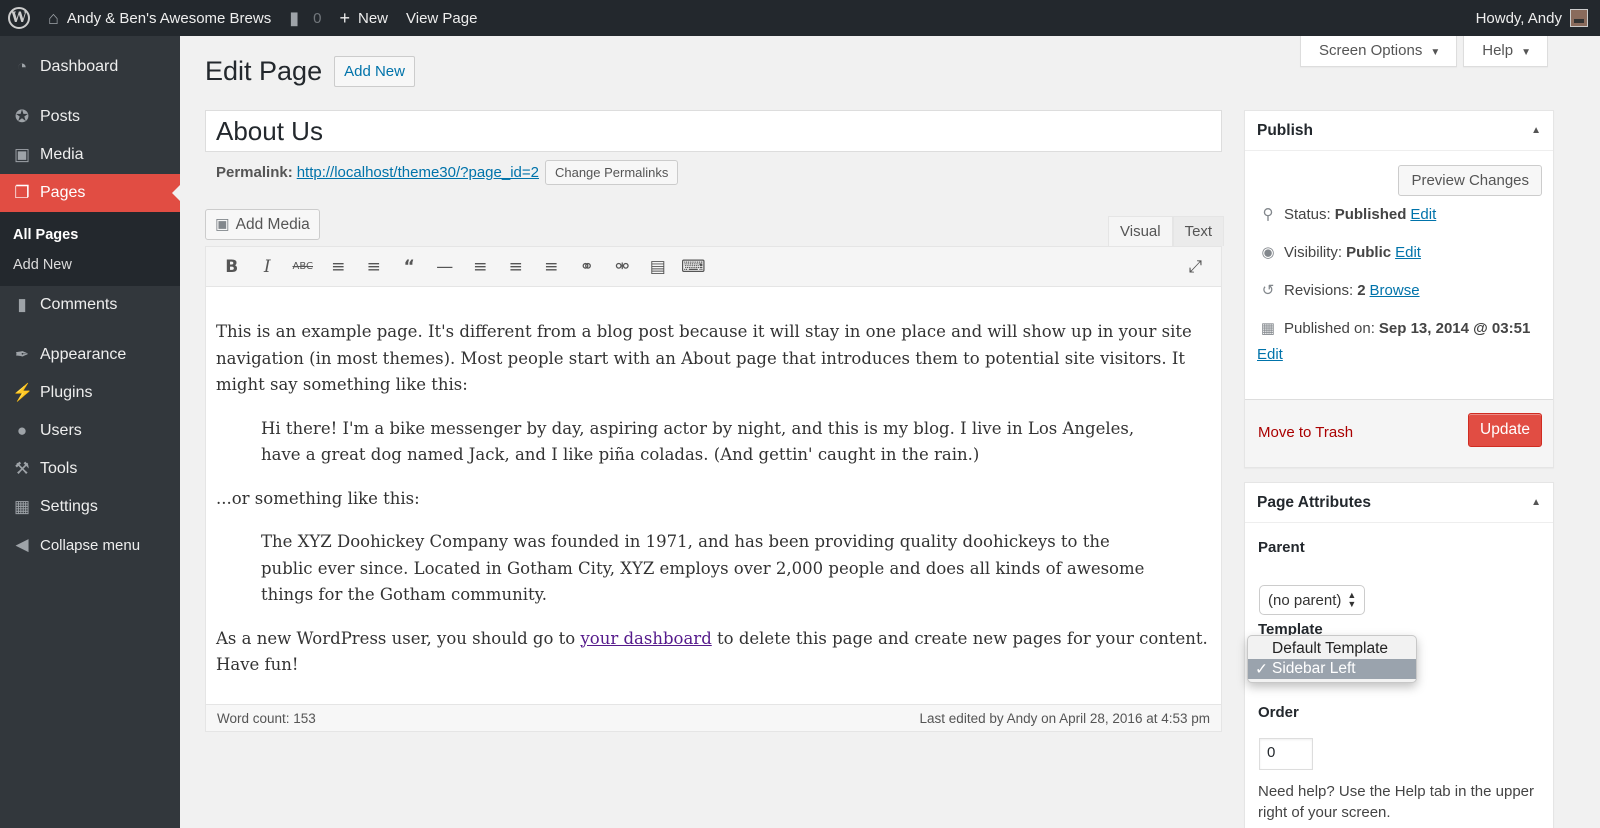 This screenshot has width=1600, height=828. I want to click on view-page-label: View Page, so click(442, 18).